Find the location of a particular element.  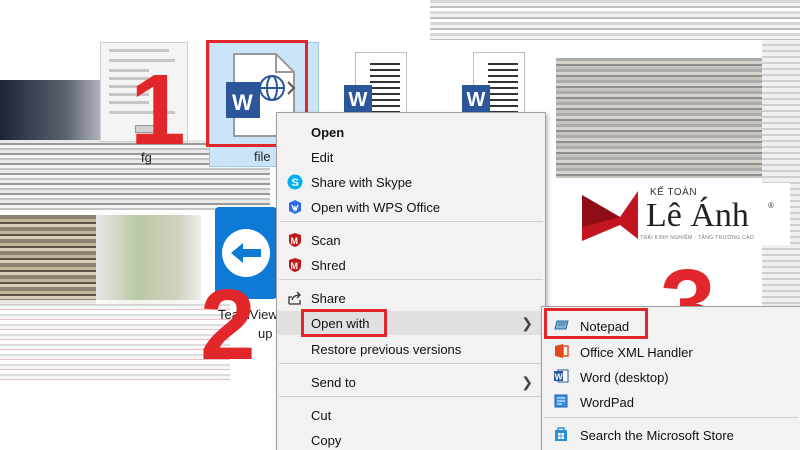

menu-item-open: Open is located at coordinates (411, 132).